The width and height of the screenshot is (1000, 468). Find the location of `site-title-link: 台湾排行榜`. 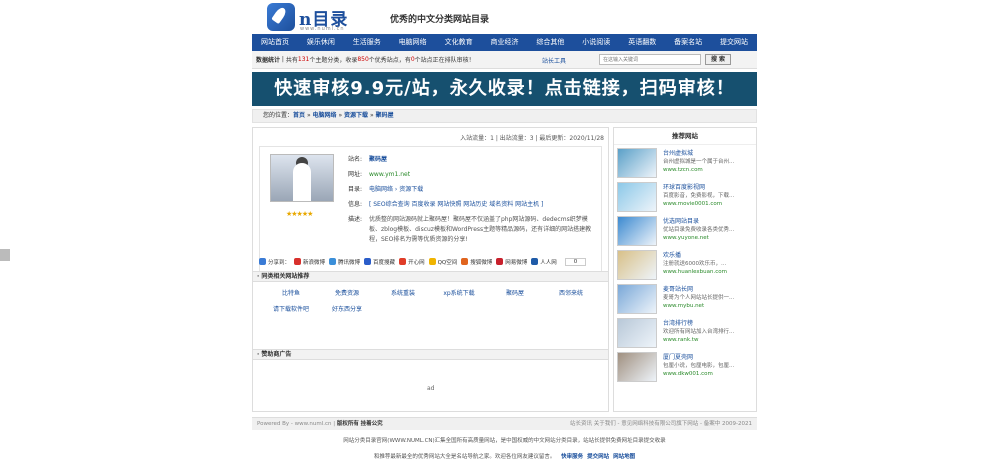

site-title-link: 台湾排行榜 is located at coordinates (678, 322).